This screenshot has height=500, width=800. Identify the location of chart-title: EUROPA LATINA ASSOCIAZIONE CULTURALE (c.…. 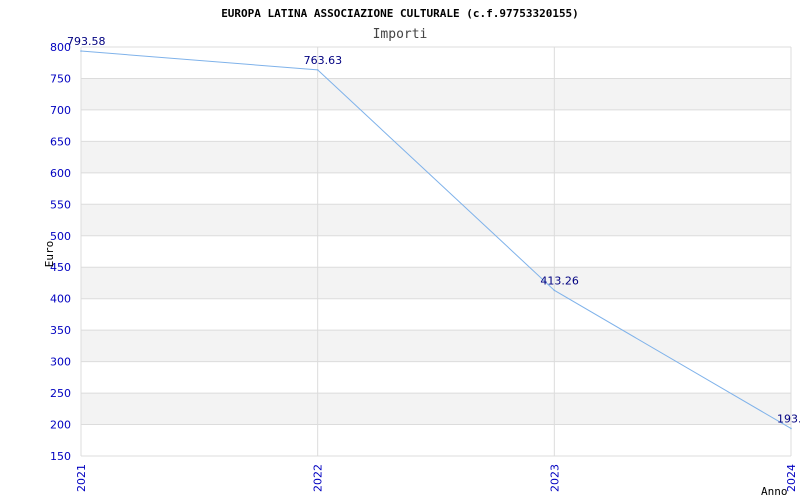
(400, 13).